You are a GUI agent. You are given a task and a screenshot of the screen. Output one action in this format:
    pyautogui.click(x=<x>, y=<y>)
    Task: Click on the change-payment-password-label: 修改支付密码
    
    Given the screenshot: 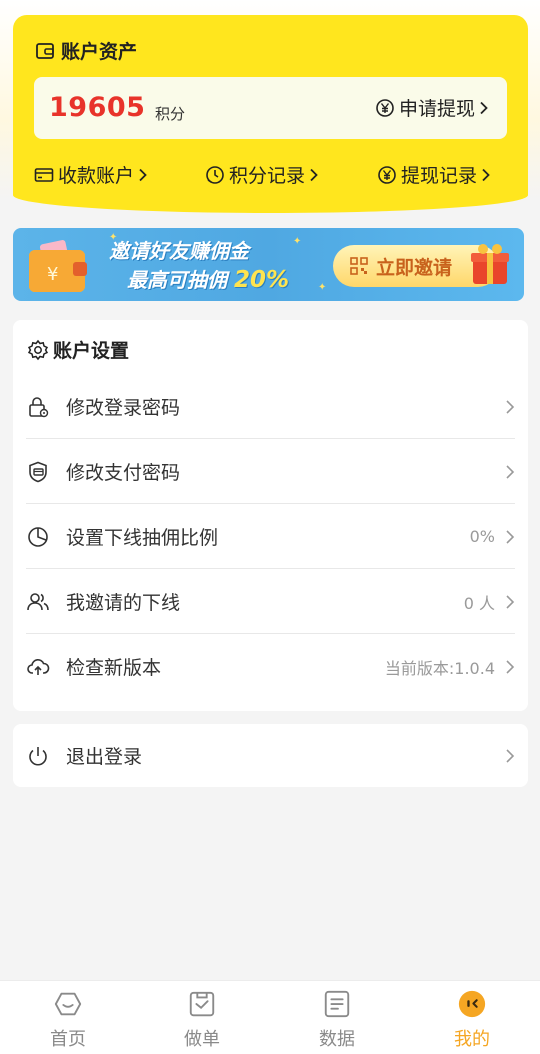 What is the action you would take?
    pyautogui.click(x=123, y=473)
    